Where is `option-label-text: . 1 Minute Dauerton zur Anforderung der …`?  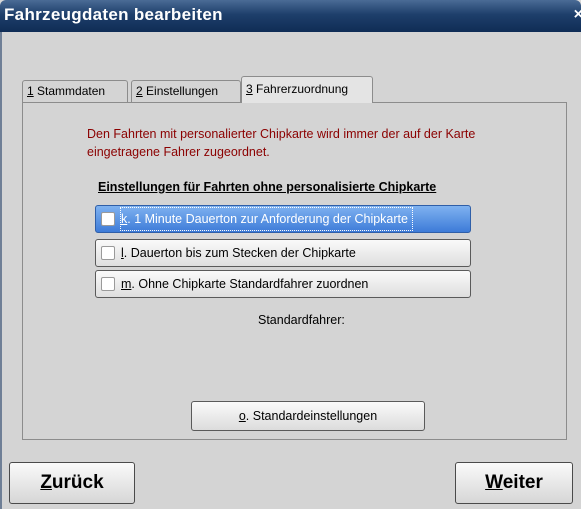 option-label-text: . 1 Minute Dauerton zur Anforderung der … is located at coordinates (267, 219).